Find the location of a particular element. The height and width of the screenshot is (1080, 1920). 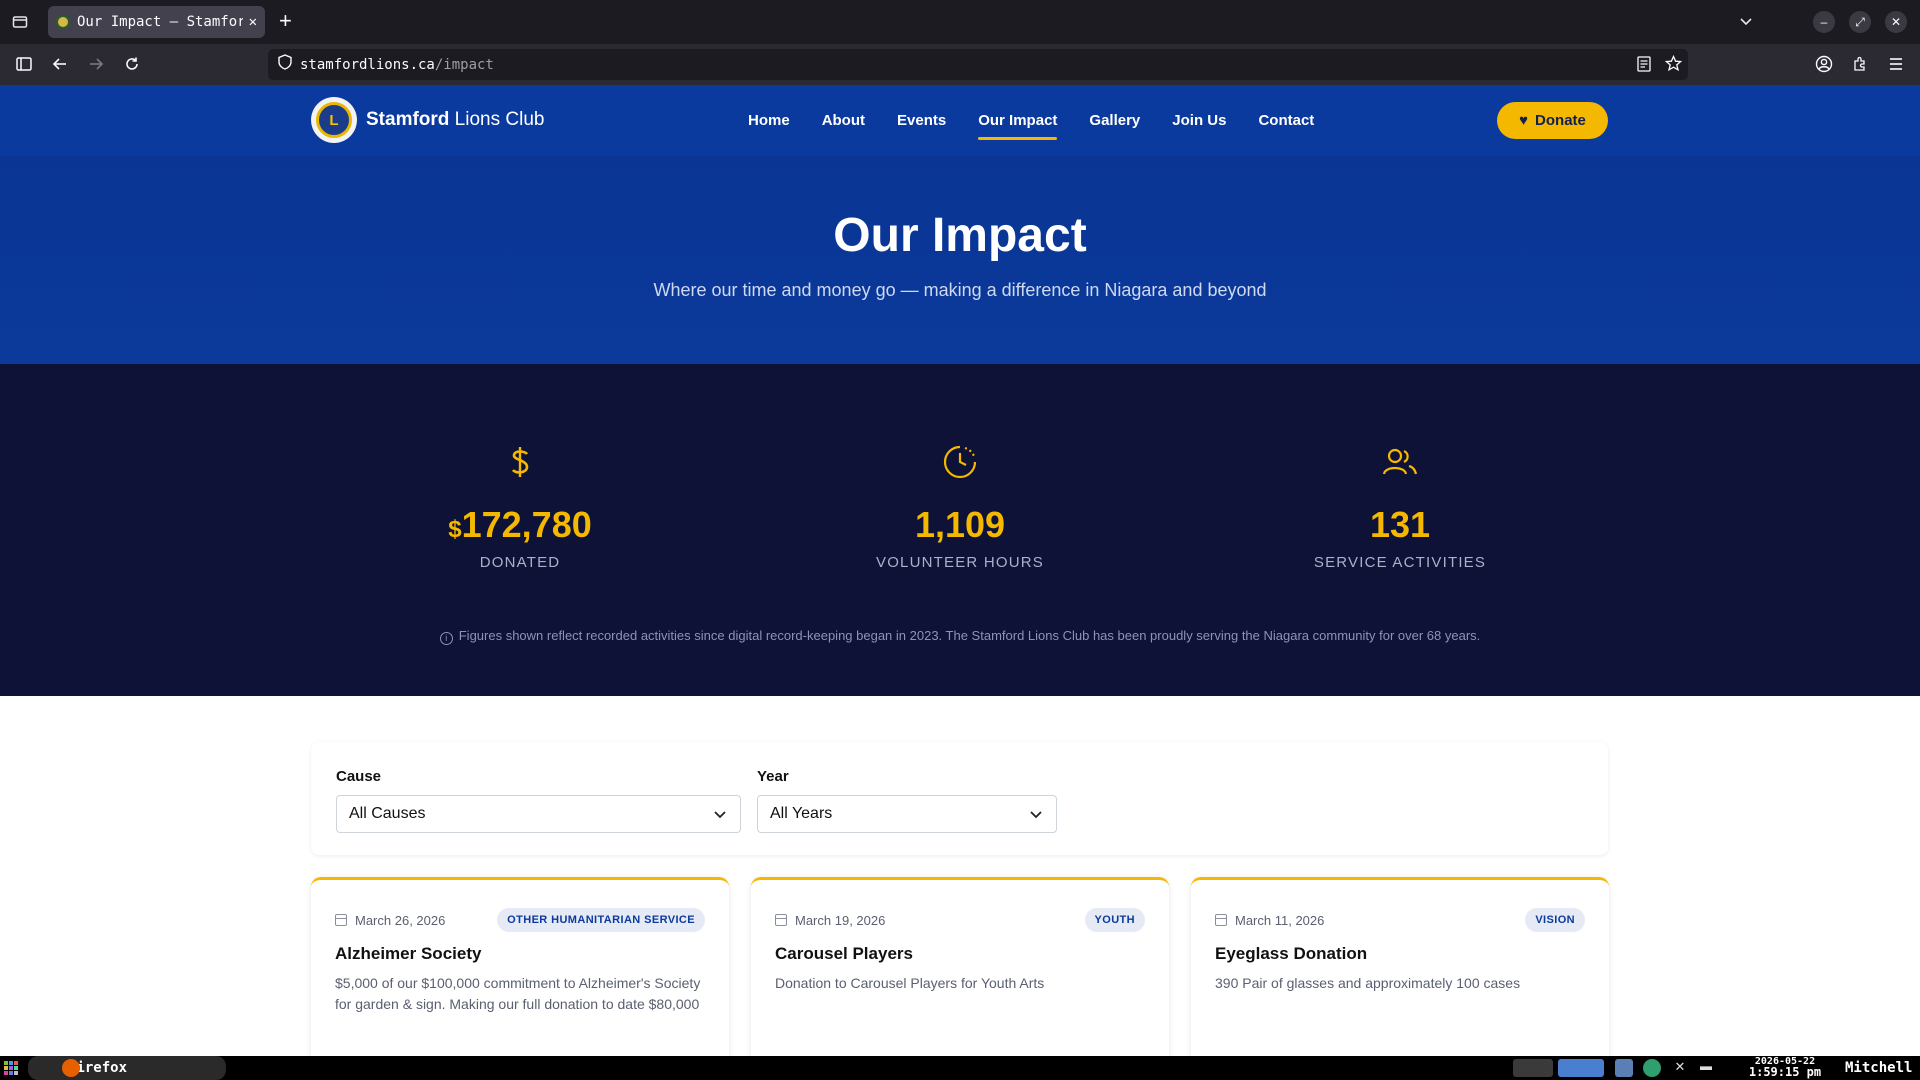

stat-donated: $172,780 DONATED is located at coordinates (520, 506).